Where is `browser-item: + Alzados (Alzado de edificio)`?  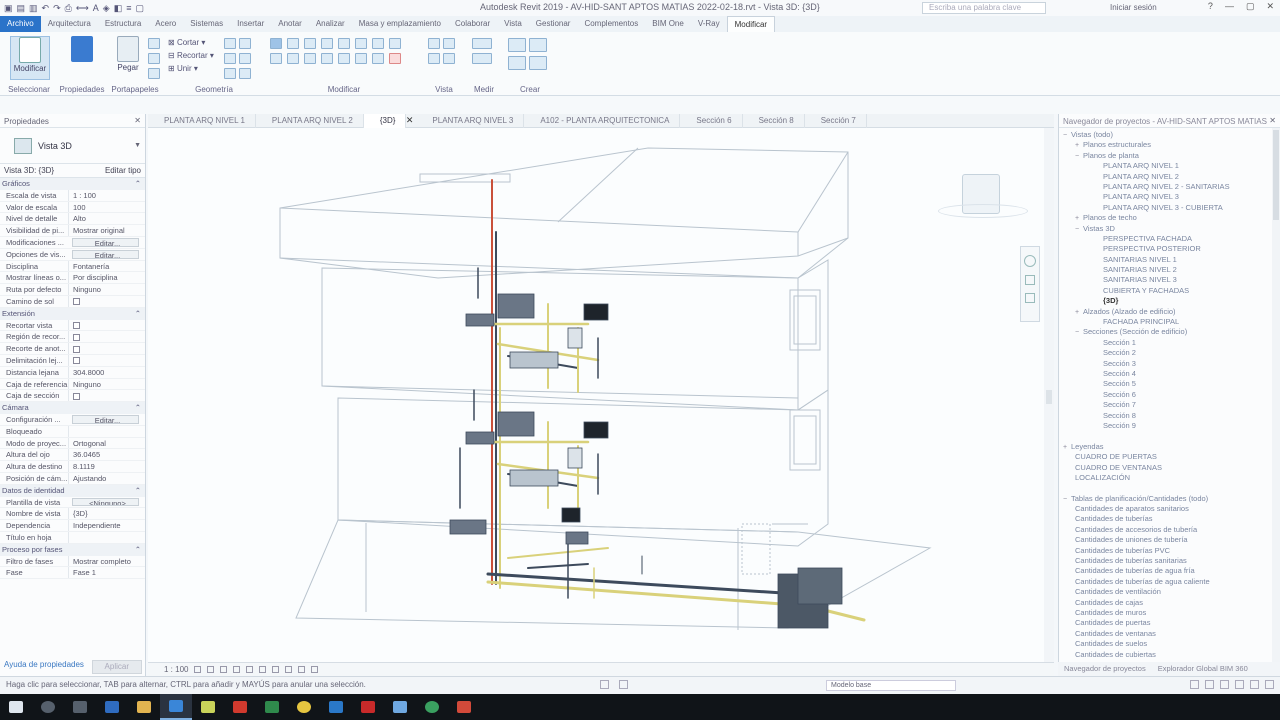 browser-item: + Alzados (Alzado de edificio) is located at coordinates (1171, 312).